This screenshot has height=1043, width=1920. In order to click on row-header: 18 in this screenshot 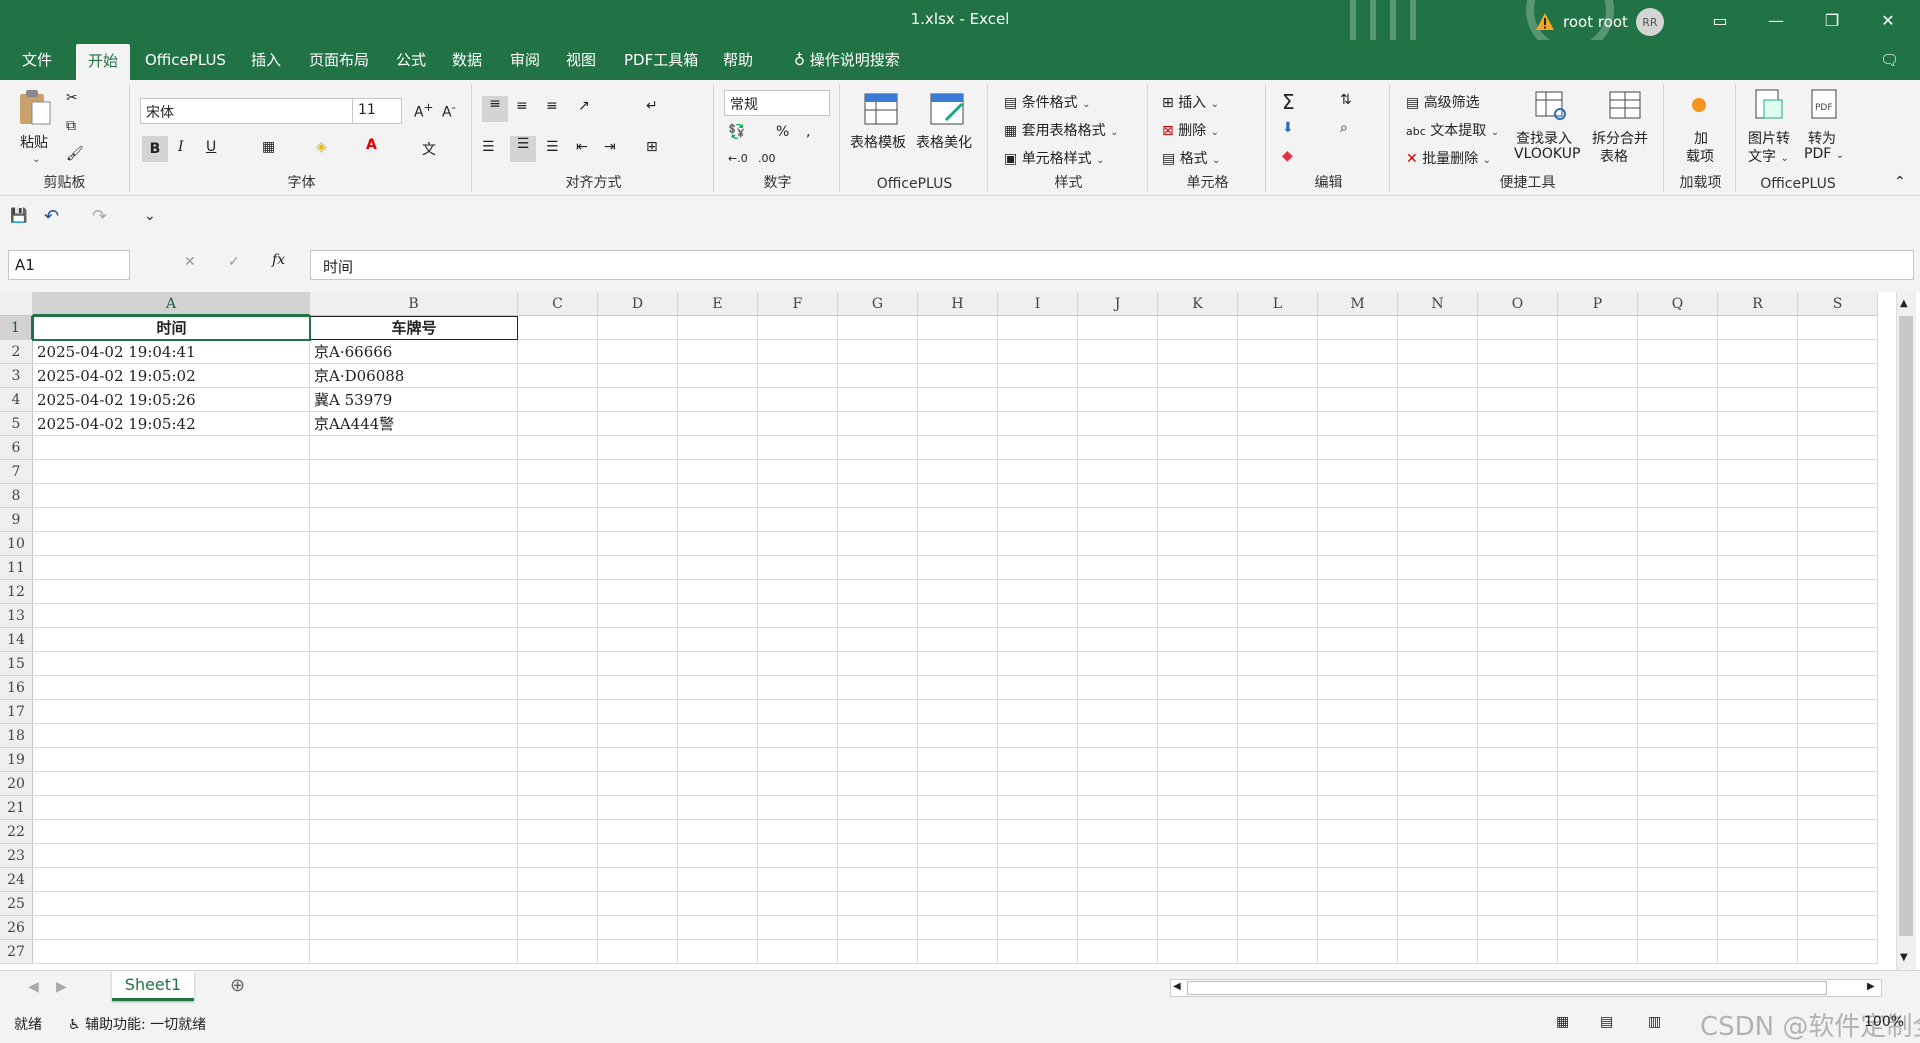, I will do `click(16, 736)`.